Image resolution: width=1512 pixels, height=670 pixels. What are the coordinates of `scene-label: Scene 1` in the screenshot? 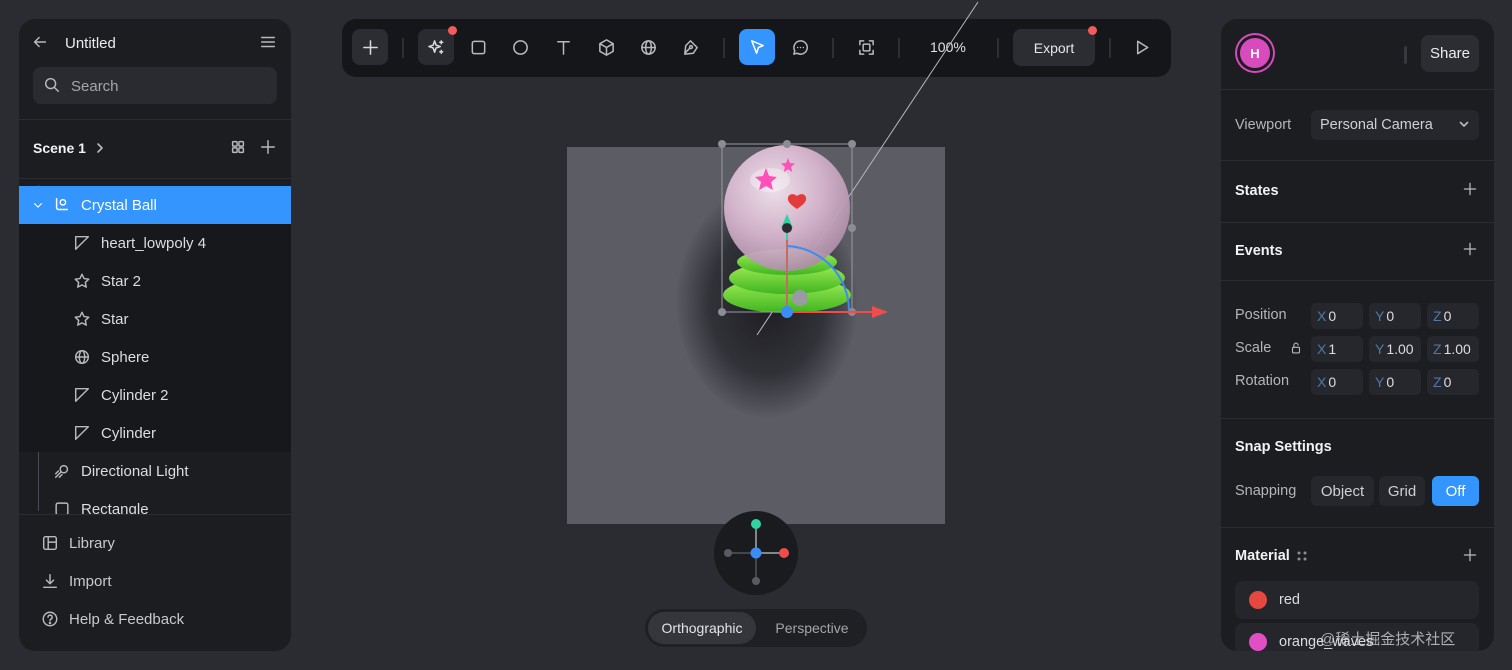 It's located at (59, 148).